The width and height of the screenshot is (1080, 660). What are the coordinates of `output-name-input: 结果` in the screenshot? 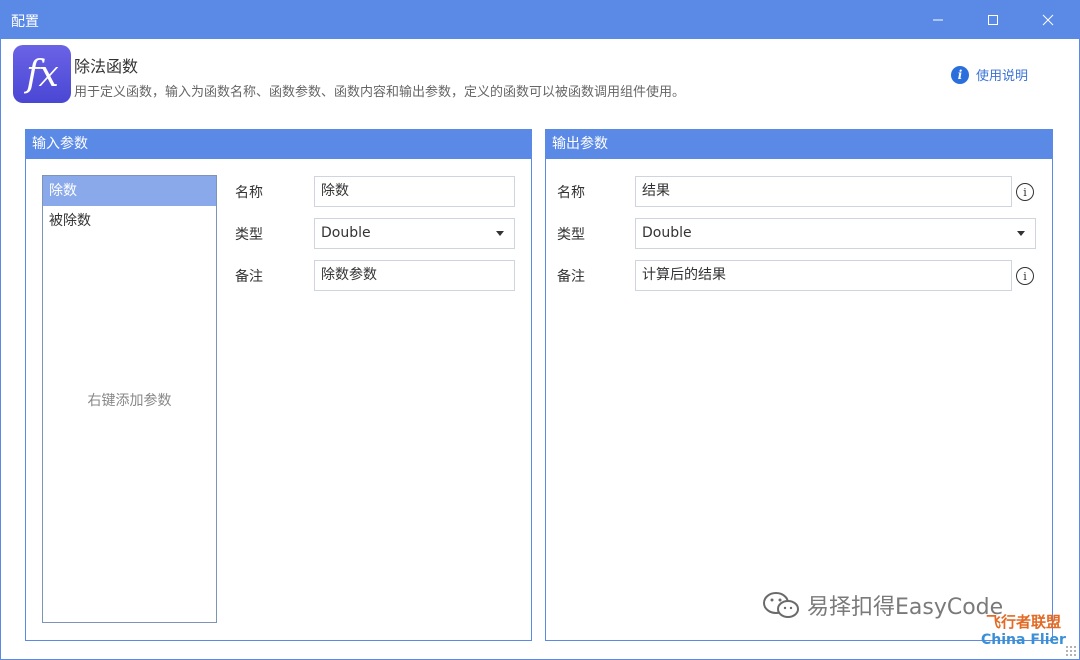 It's located at (823, 191).